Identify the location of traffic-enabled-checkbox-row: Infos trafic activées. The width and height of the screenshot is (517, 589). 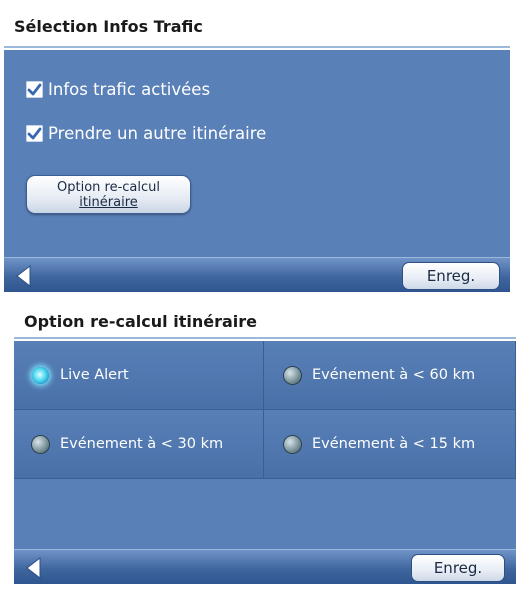
(118, 89).